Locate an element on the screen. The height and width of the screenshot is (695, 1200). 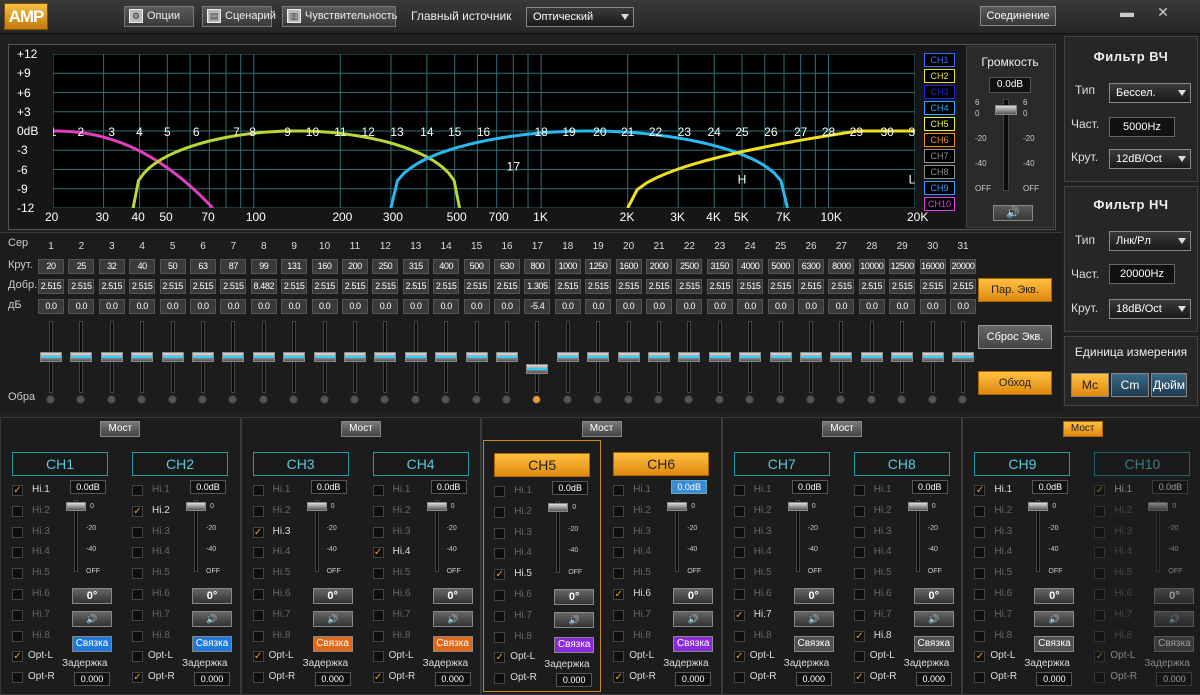
band-freq: 10000 is located at coordinates (871, 266).